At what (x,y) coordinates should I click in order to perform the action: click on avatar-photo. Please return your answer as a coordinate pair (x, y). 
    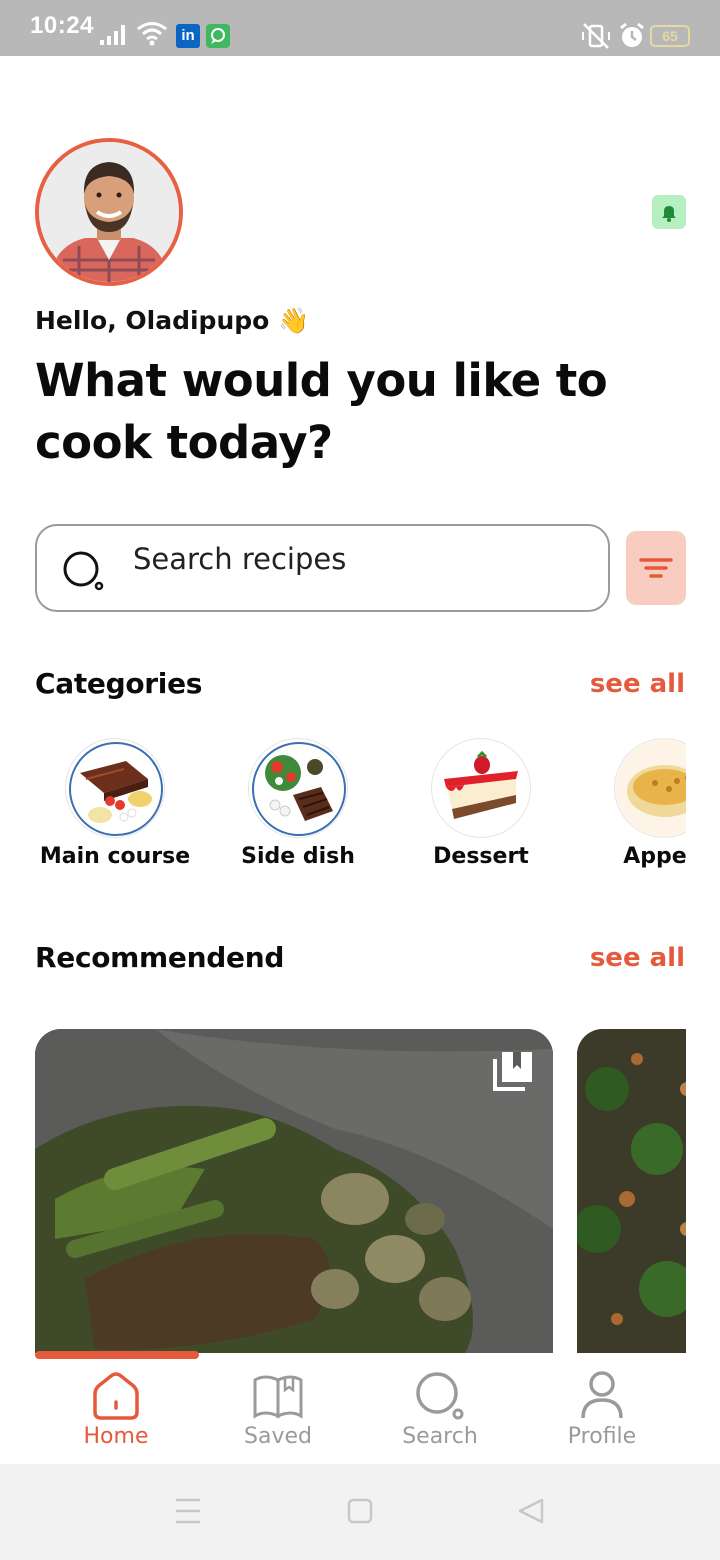
    Looking at the image, I should click on (109, 212).